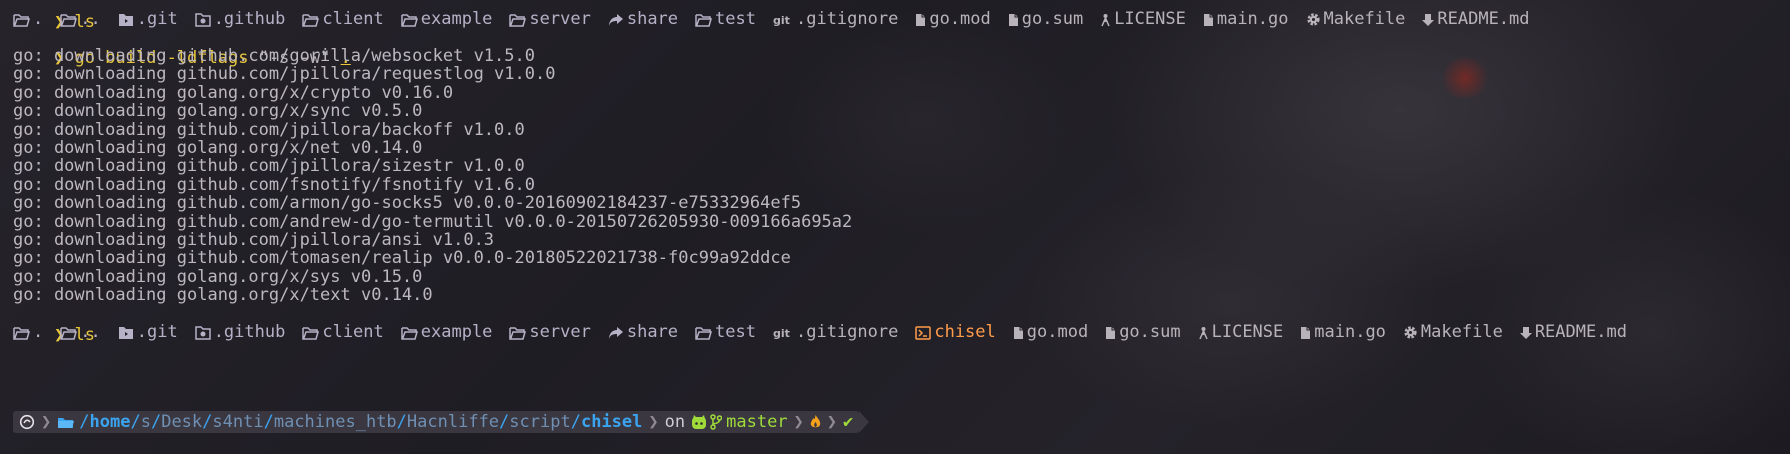  I want to click on folder-icon, so click(66, 422).